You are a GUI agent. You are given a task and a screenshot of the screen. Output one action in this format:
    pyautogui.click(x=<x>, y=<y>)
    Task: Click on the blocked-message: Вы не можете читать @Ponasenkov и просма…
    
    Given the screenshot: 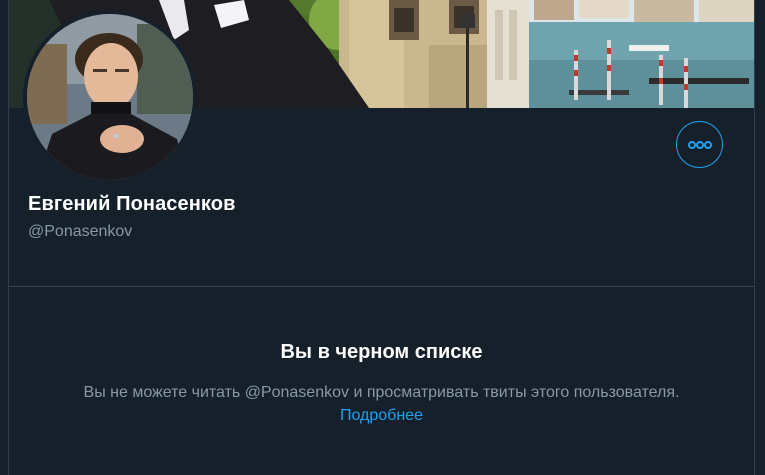 What is the action you would take?
    pyautogui.click(x=381, y=392)
    